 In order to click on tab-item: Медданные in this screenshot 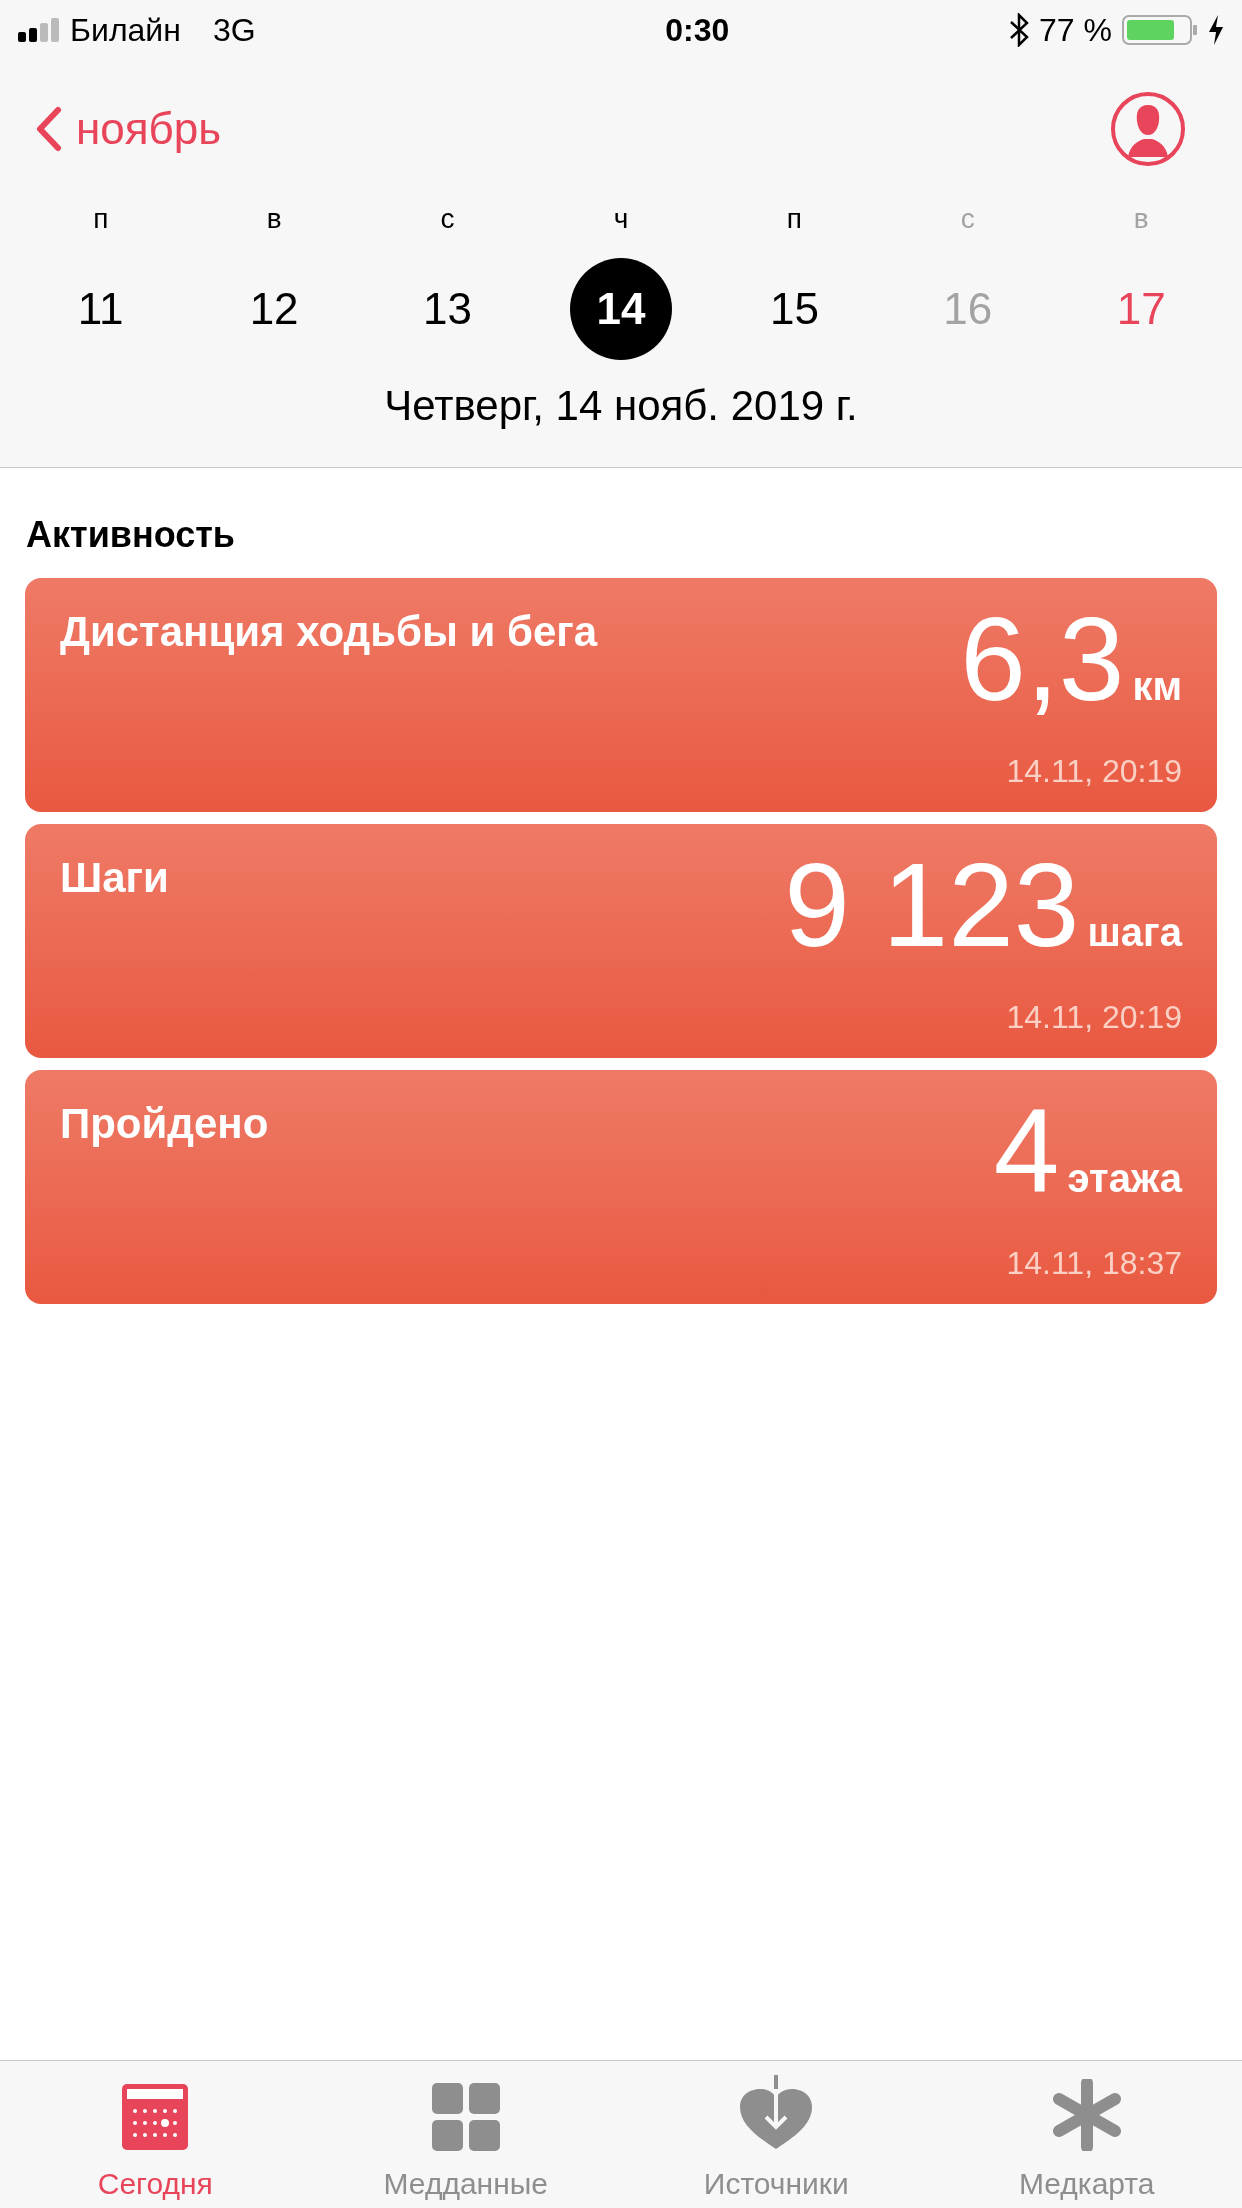, I will do `click(465, 2134)`.